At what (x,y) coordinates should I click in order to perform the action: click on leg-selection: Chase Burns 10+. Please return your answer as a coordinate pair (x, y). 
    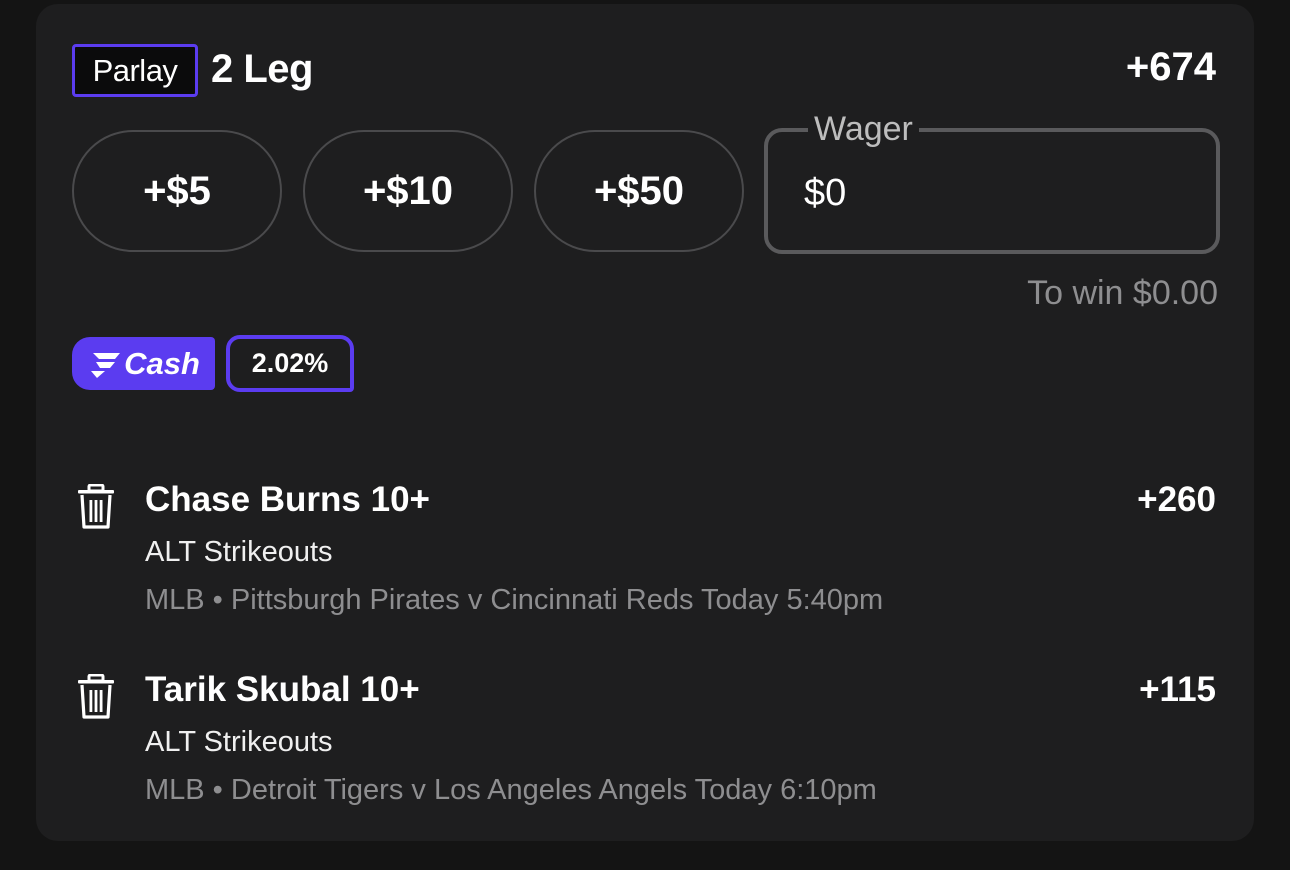
    Looking at the image, I should click on (287, 499).